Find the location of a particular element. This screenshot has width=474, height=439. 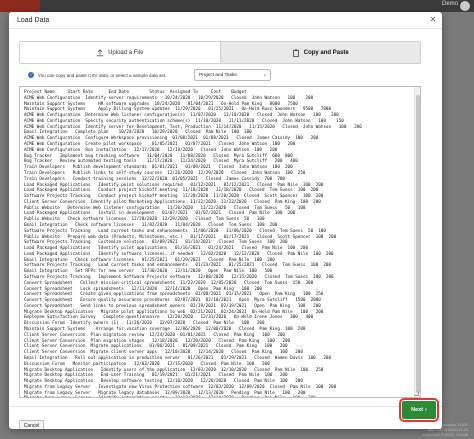

tab-label: Upload a File is located at coordinates (126, 52).